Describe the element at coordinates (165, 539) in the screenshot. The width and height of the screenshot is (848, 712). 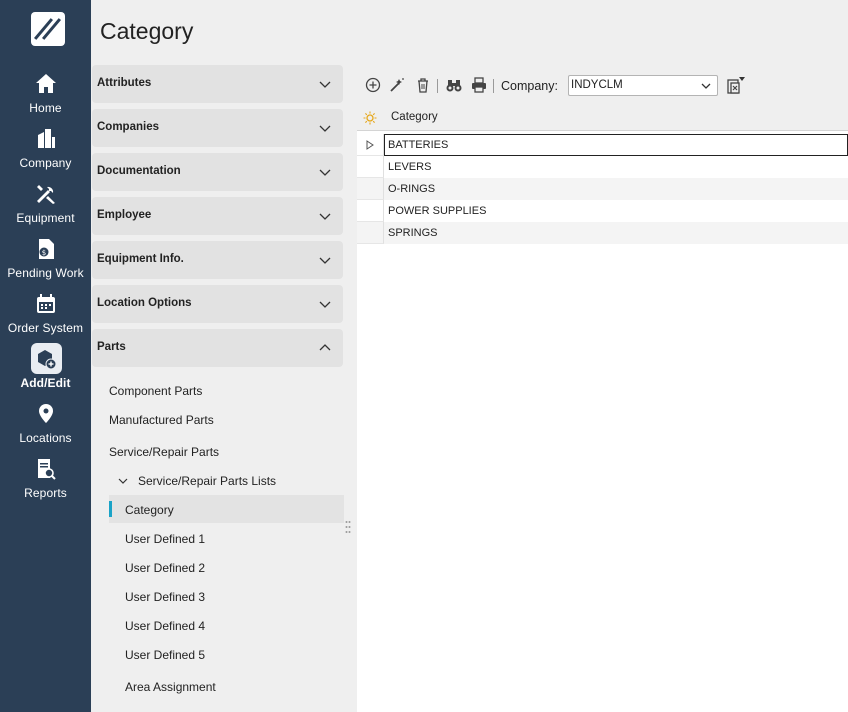
I see `nav-user-defined-1: User Defined 1` at that location.